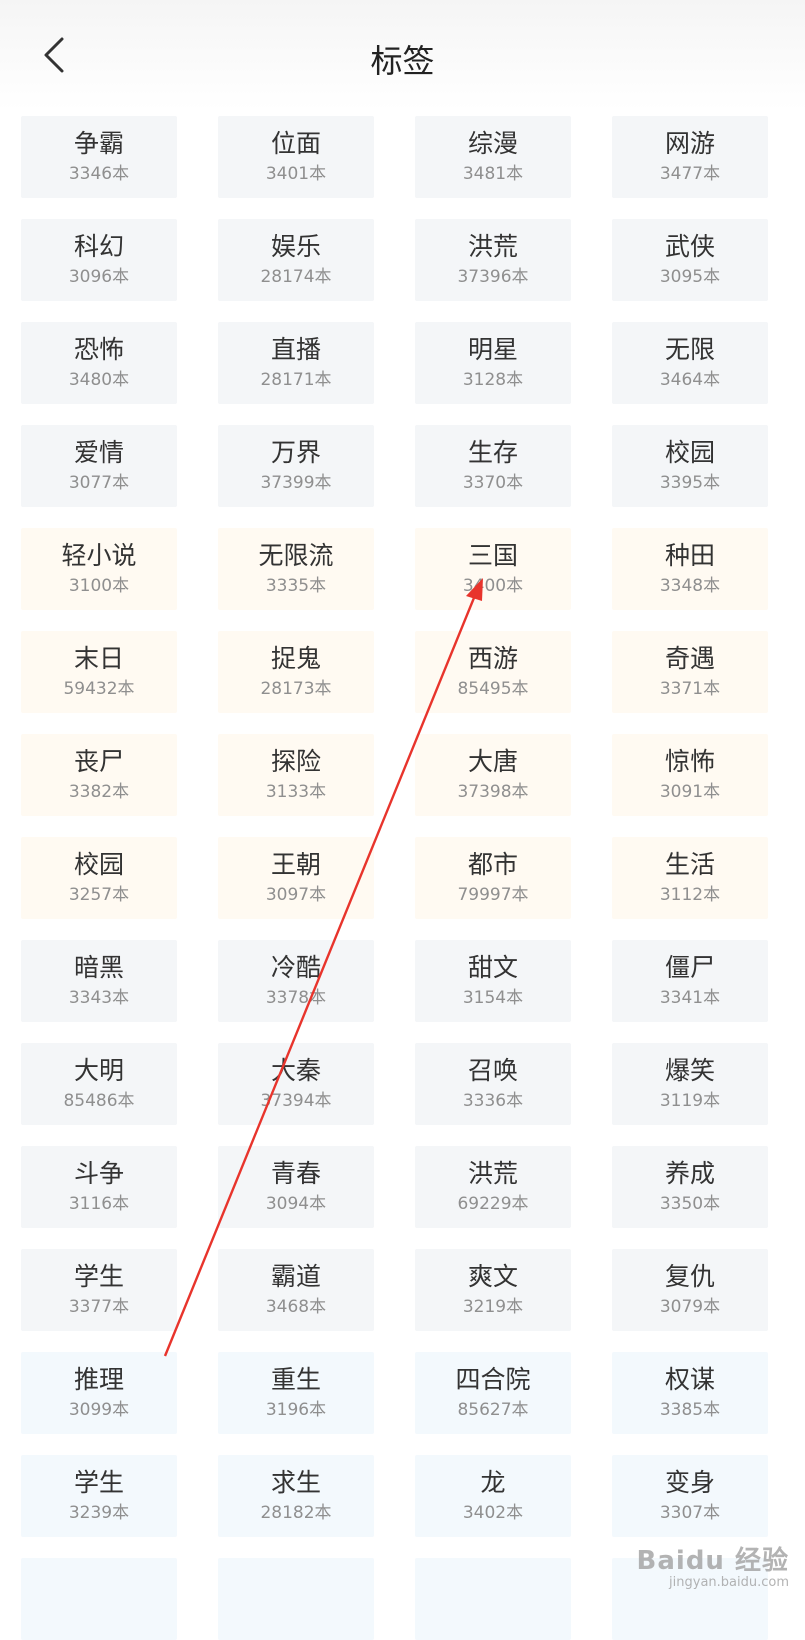 The image size is (805, 1640). Describe the element at coordinates (689, 452) in the screenshot. I see `tag-name: 校园` at that location.